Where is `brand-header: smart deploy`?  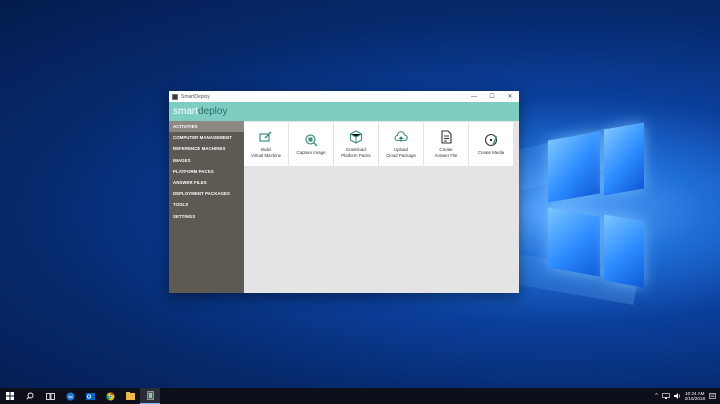
brand-header: smart deploy is located at coordinates (344, 111).